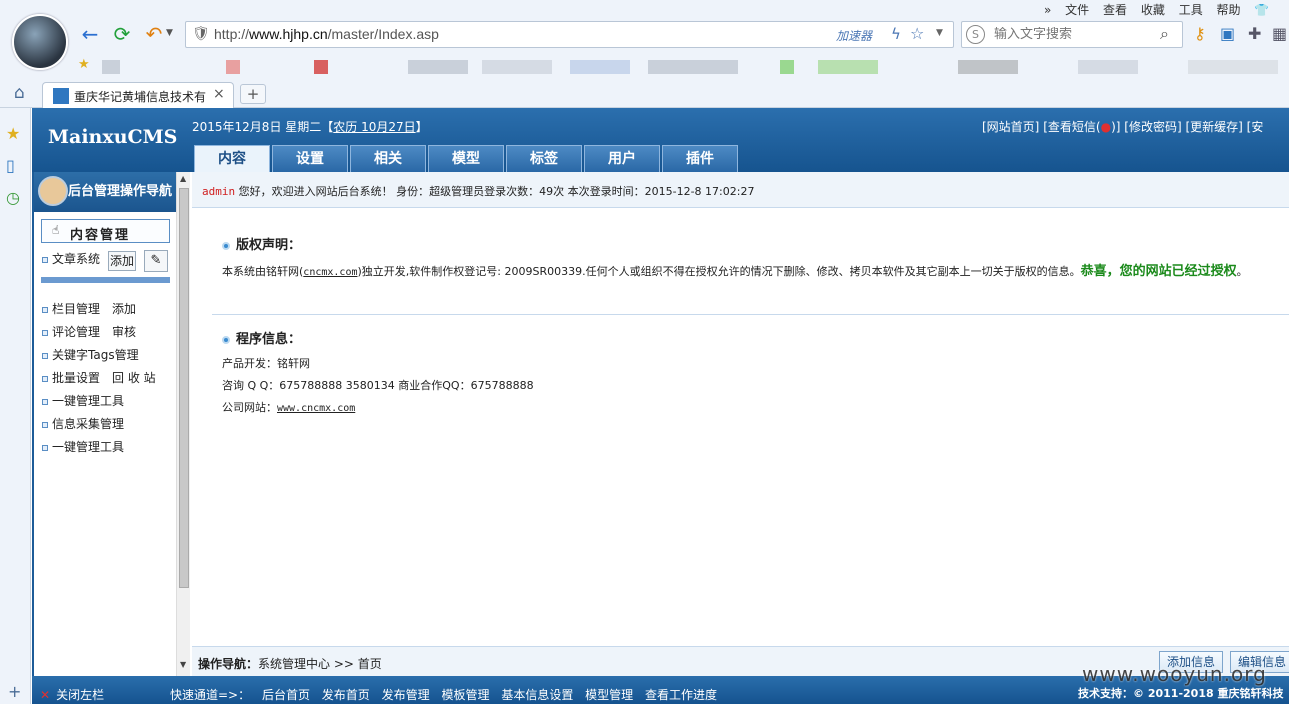  I want to click on quick-link-progress: 查看工作进度, so click(681, 695).